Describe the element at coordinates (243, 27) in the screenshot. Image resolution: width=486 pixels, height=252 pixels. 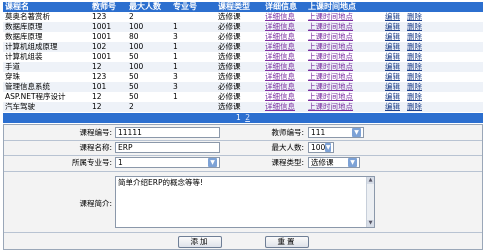
I see `table-row: 数据库原理 1001 100 1 必修课 详细信息 上课时间地点 编辑 删除` at that location.